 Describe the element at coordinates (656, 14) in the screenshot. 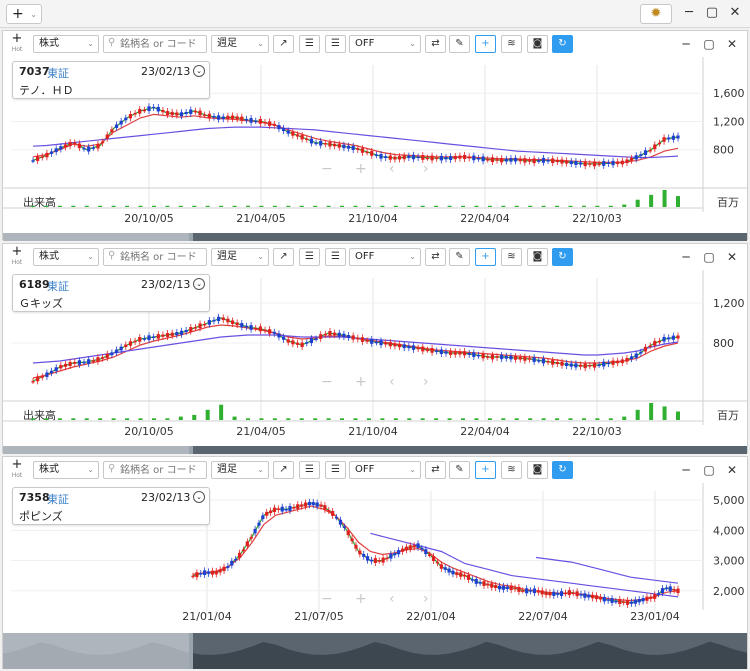

I see `settings-button: ✹` at that location.